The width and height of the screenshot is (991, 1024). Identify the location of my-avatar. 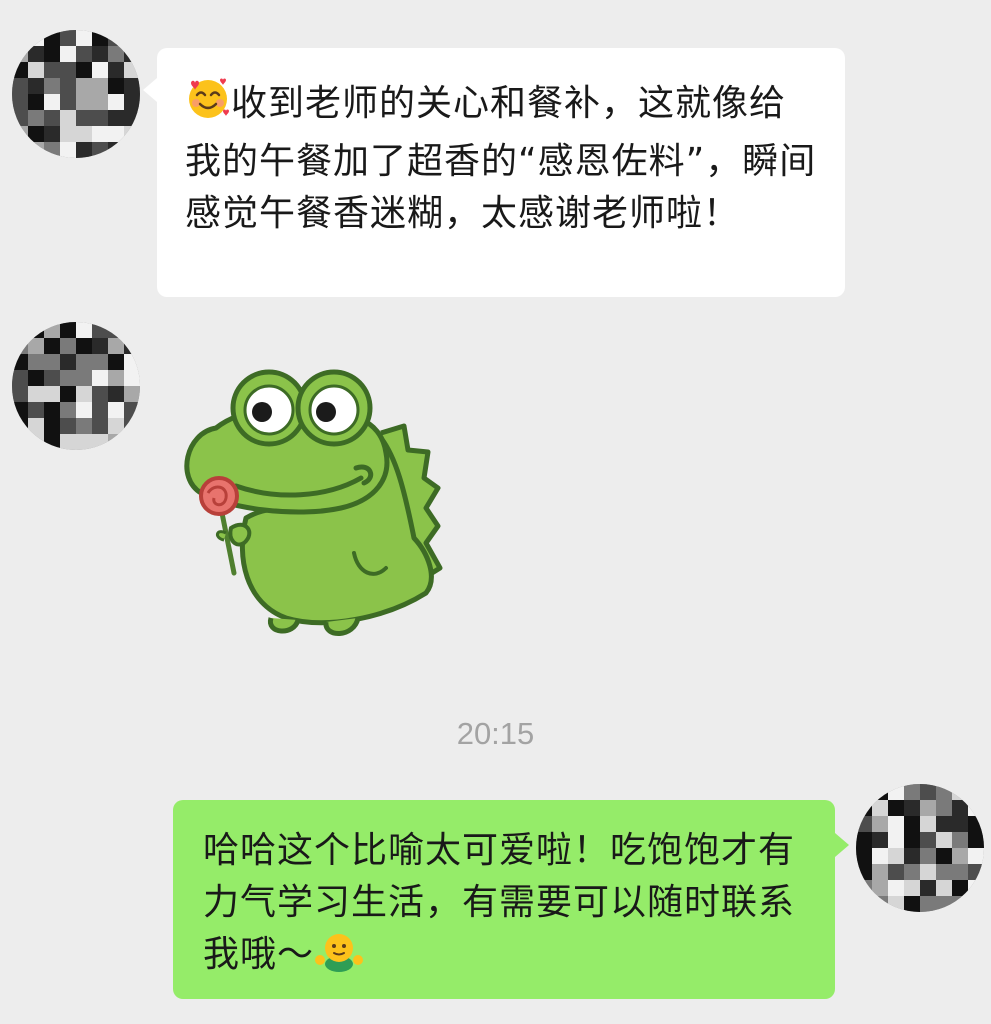
(920, 848).